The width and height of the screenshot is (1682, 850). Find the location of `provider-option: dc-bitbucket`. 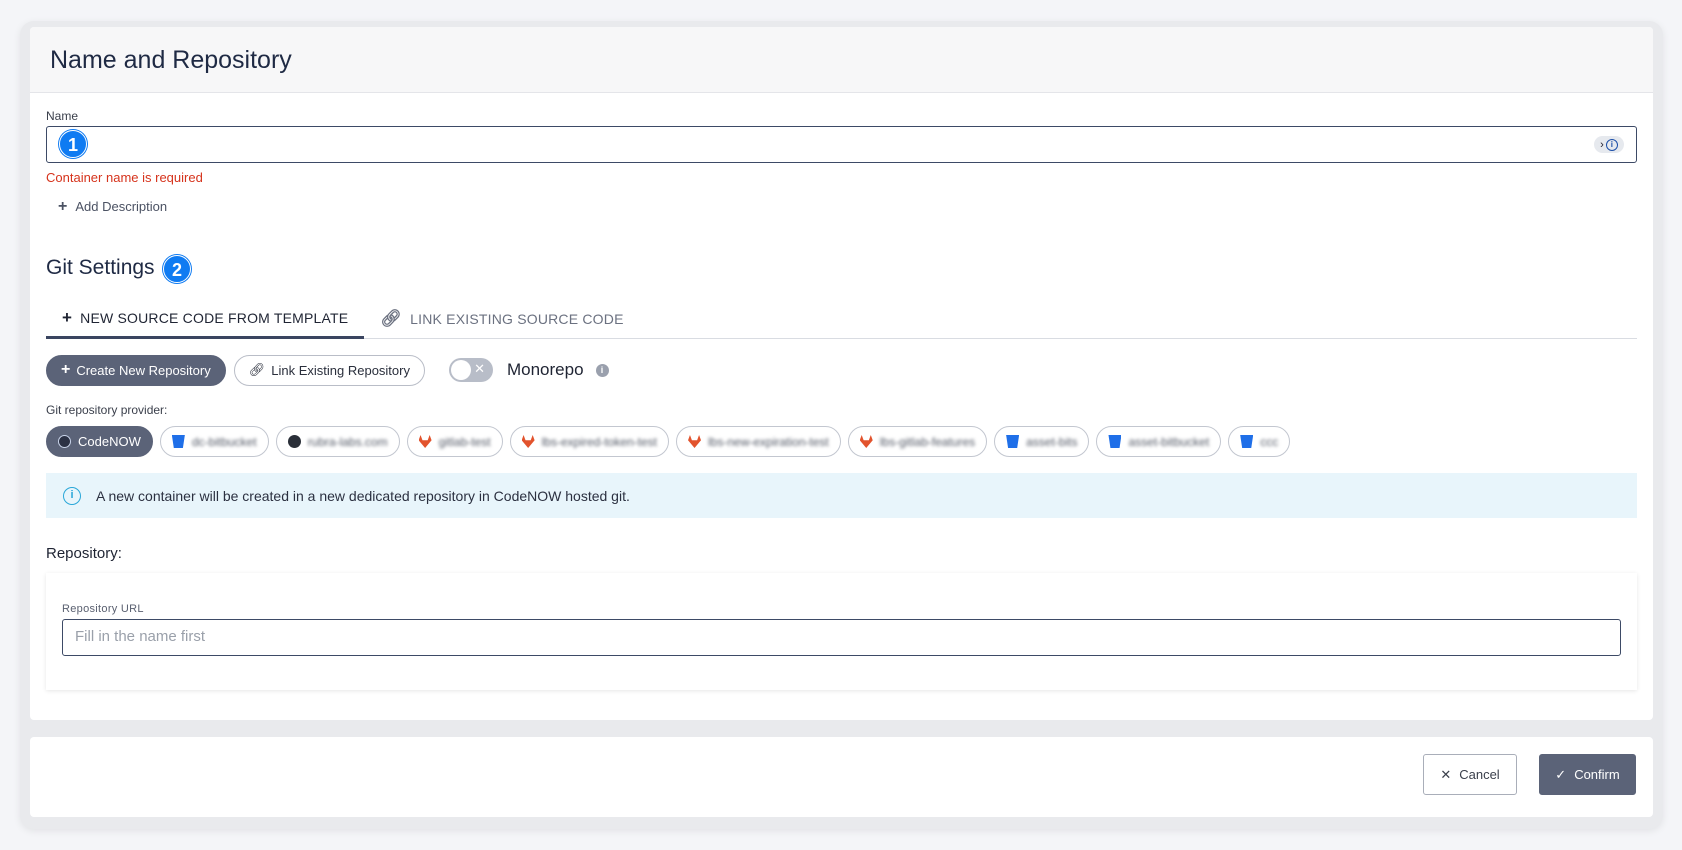

provider-option: dc-bitbucket is located at coordinates (214, 441).